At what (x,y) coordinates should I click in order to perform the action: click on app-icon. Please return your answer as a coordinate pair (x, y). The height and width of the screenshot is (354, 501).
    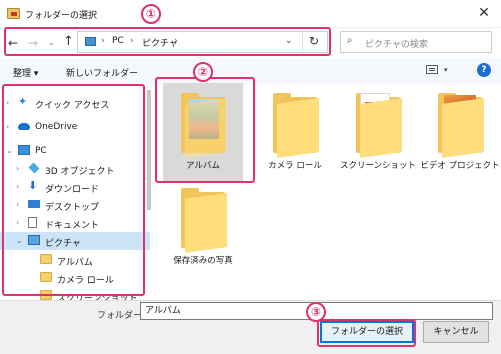
    Looking at the image, I should click on (13, 13).